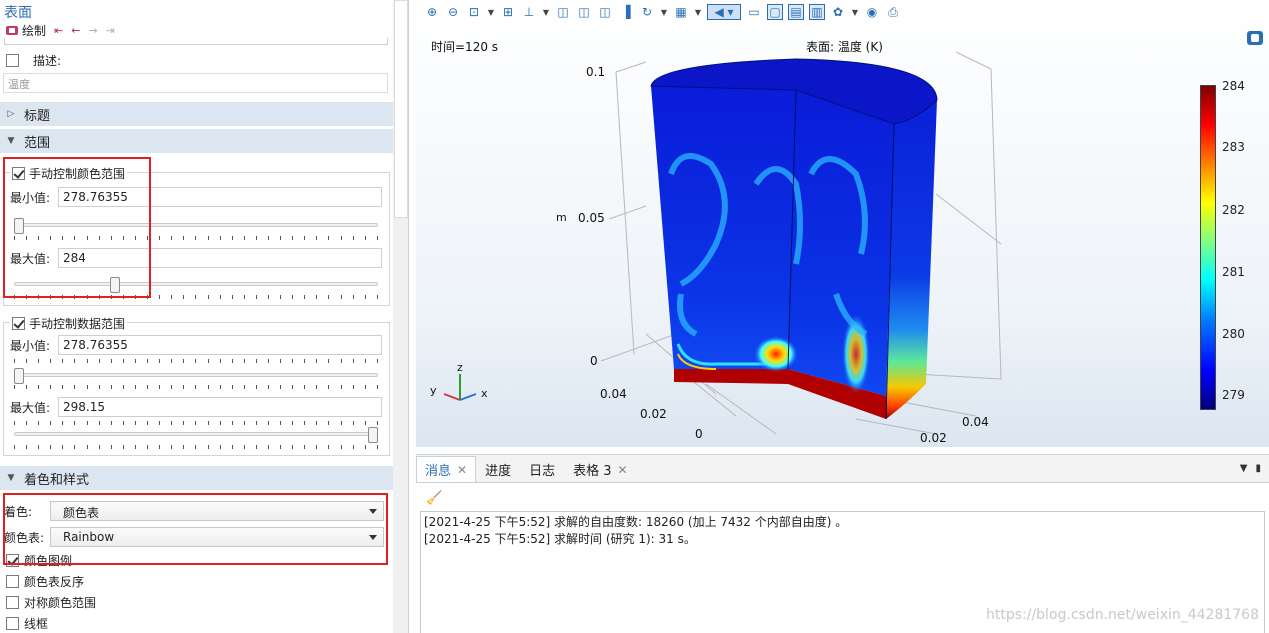 Image resolution: width=1269 pixels, height=633 pixels. I want to click on wireframe-option: 线框, so click(27, 623).